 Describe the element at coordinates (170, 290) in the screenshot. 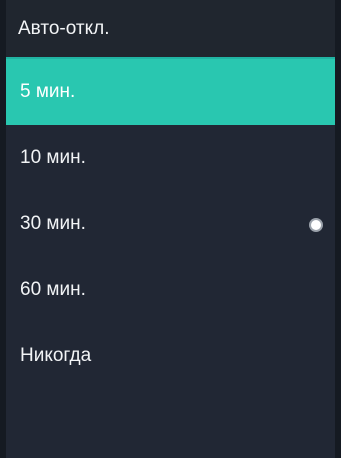

I see `option-60-min: 60 мин.` at that location.